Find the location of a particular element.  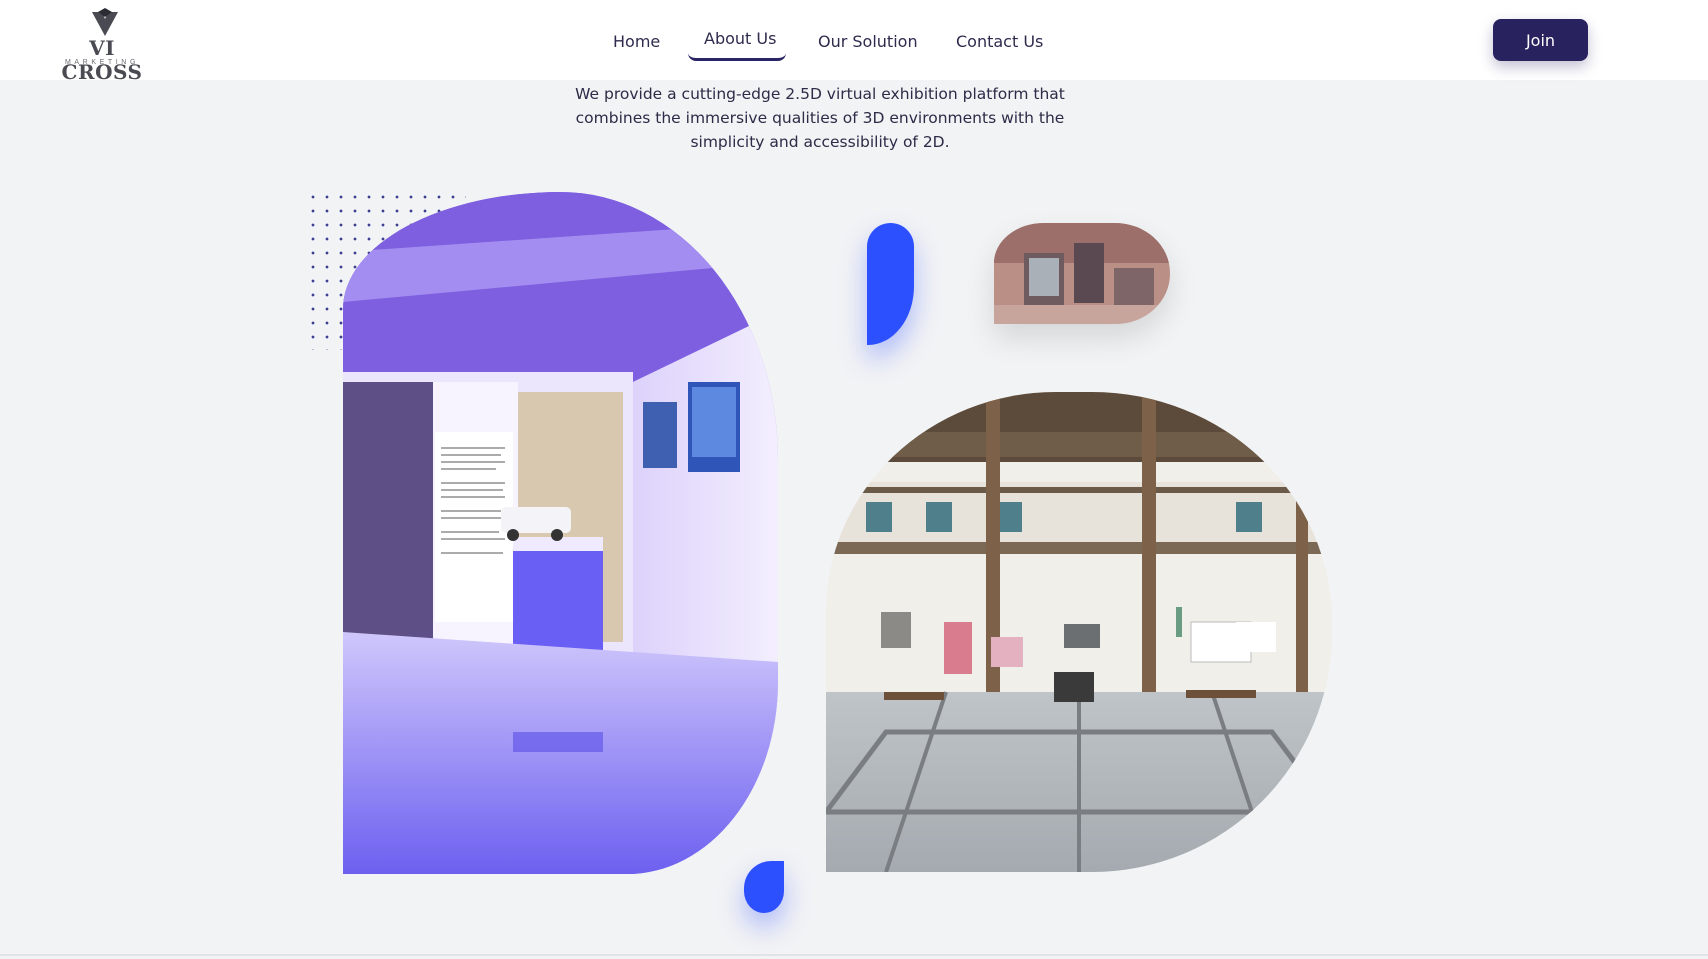

active-nav-indicator is located at coordinates (737, 57).